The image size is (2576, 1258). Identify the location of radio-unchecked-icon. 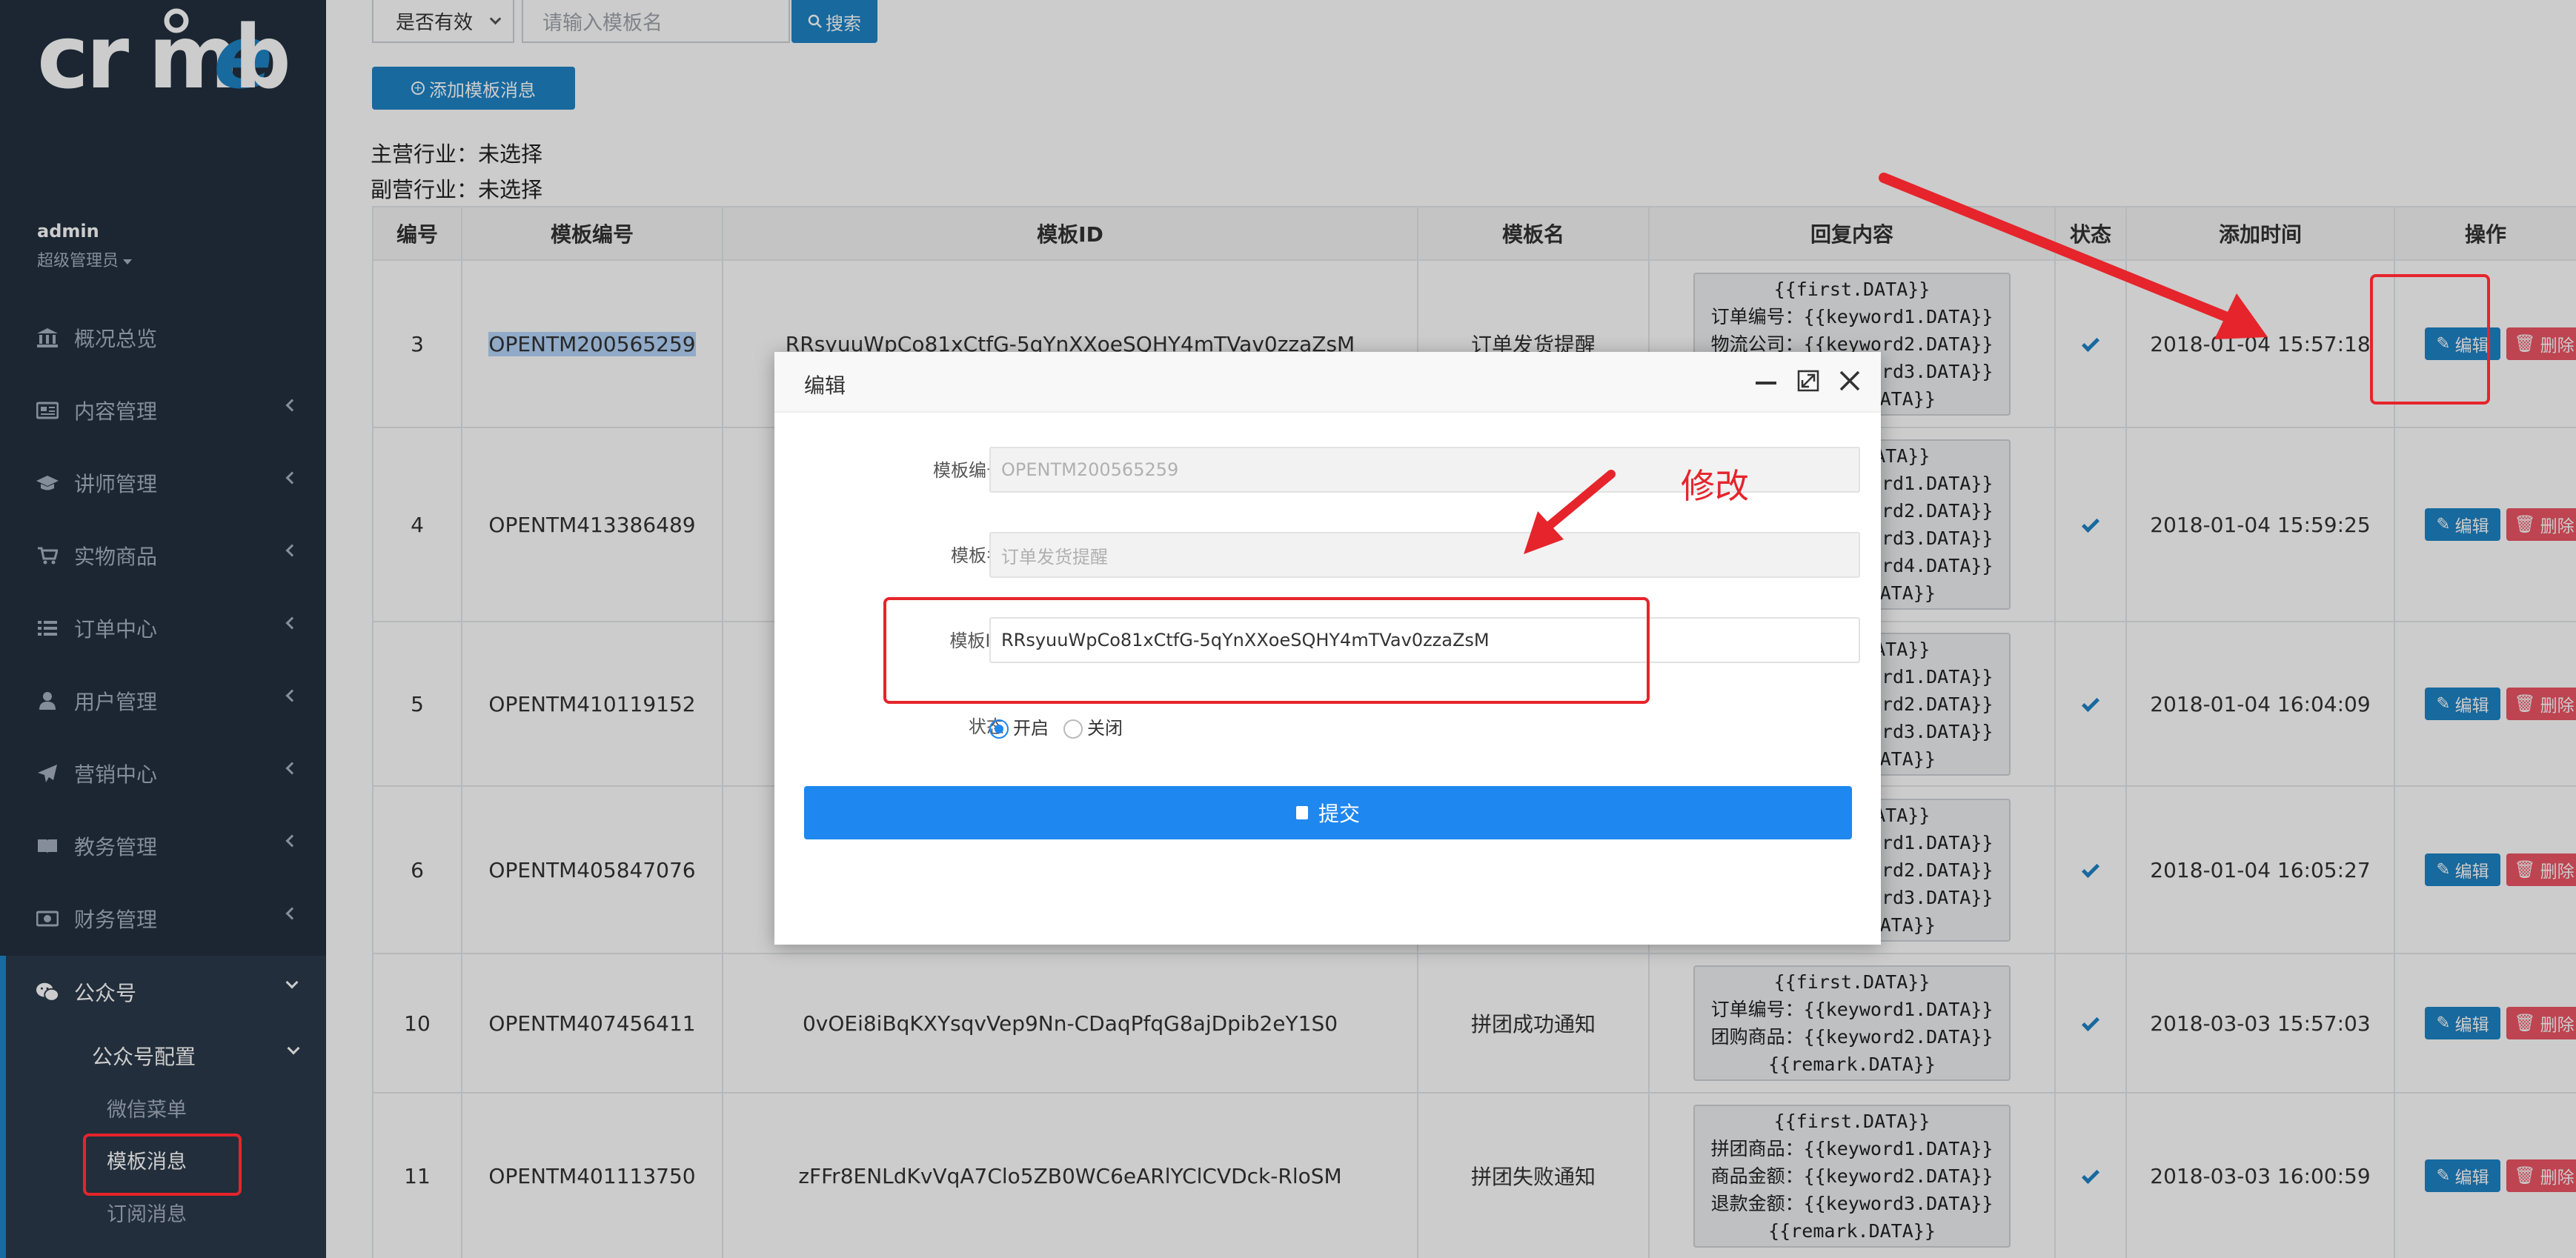
(1073, 729).